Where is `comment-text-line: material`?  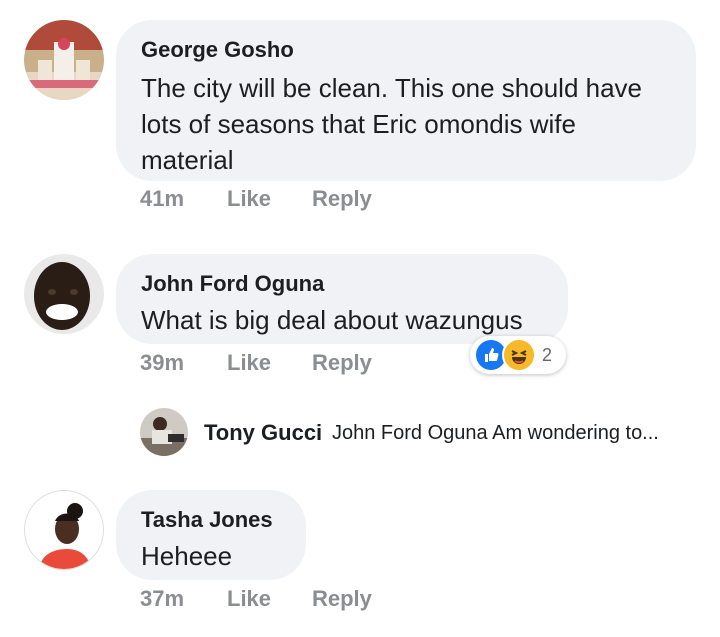
comment-text-line: material is located at coordinates (187, 160).